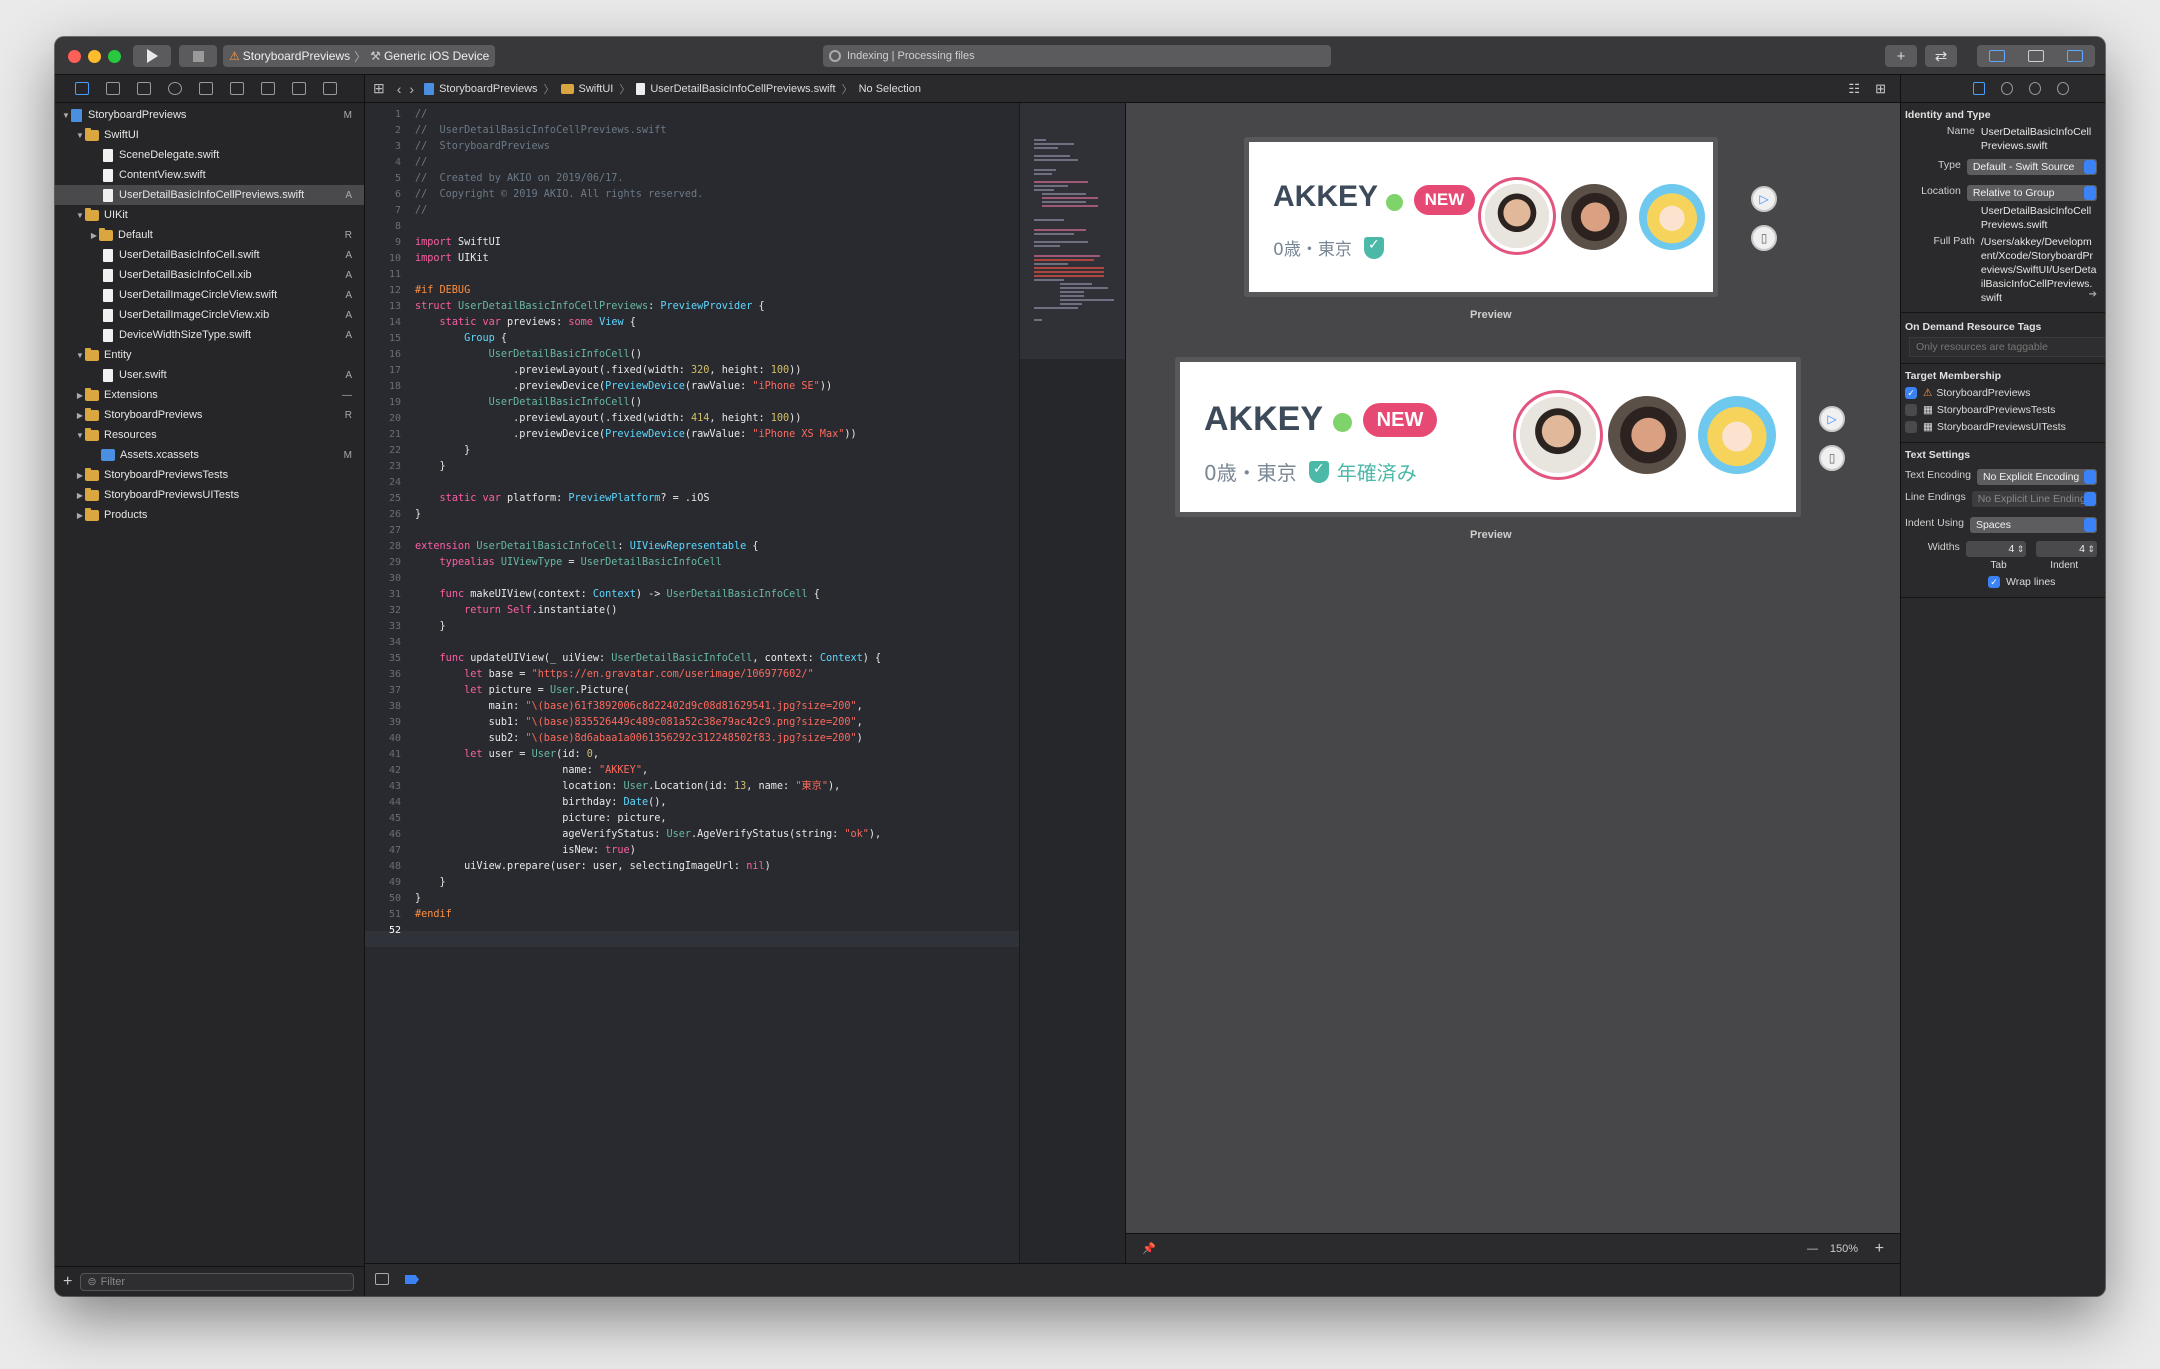 The image size is (2160, 1369). Describe the element at coordinates (1979, 88) in the screenshot. I see `file-inspector-icon` at that location.